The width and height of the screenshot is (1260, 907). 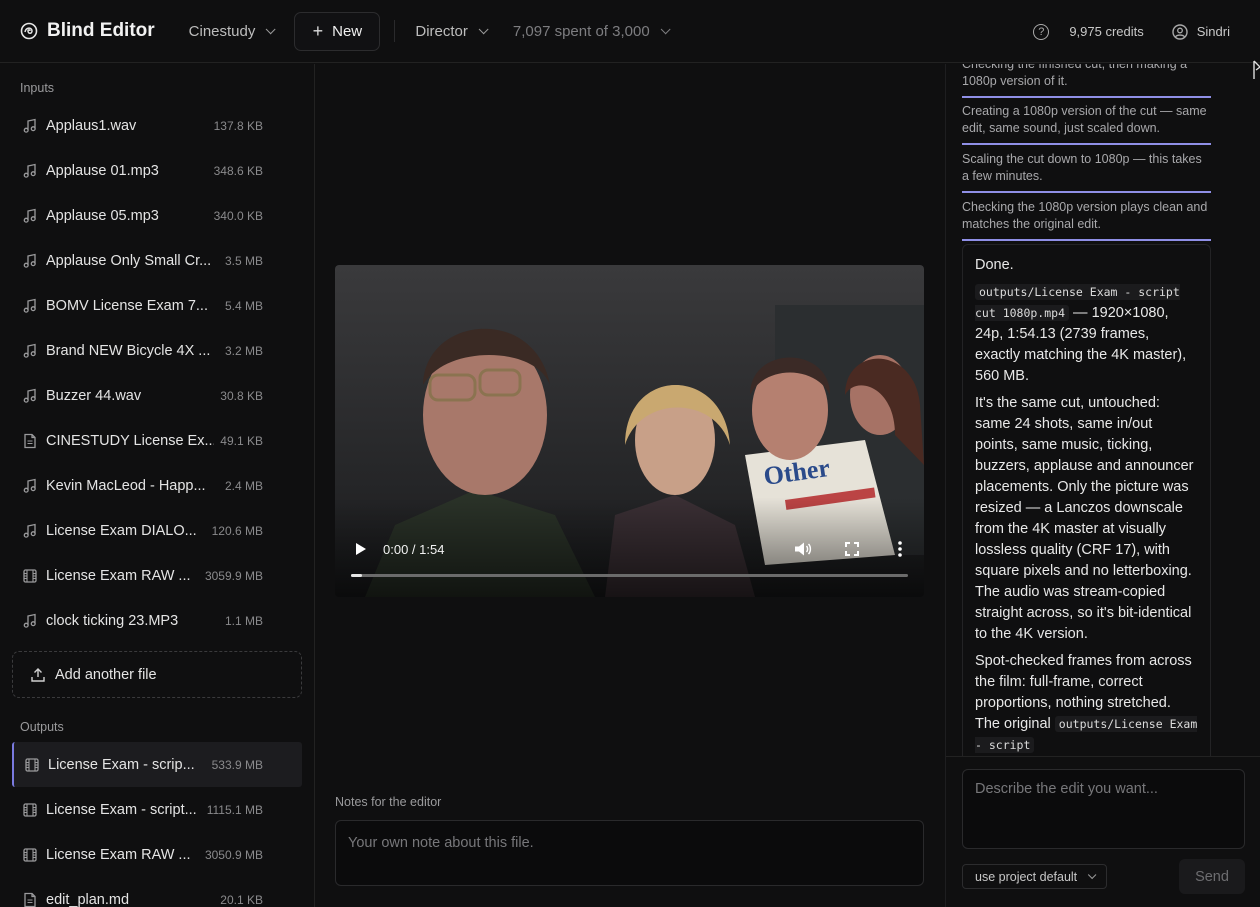 I want to click on file-name: Buzzer 44.wav, so click(x=94, y=395).